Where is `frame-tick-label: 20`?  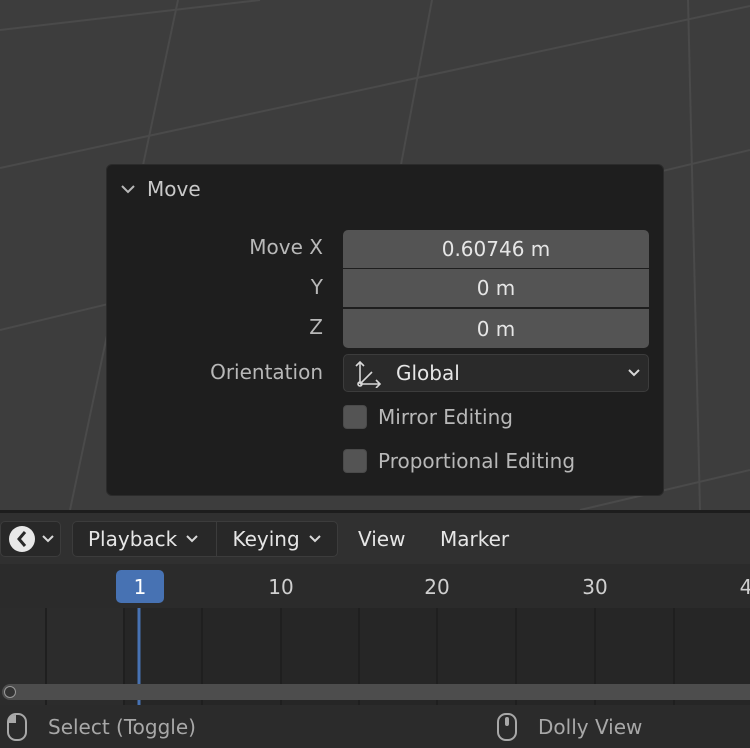 frame-tick-label: 20 is located at coordinates (437, 587).